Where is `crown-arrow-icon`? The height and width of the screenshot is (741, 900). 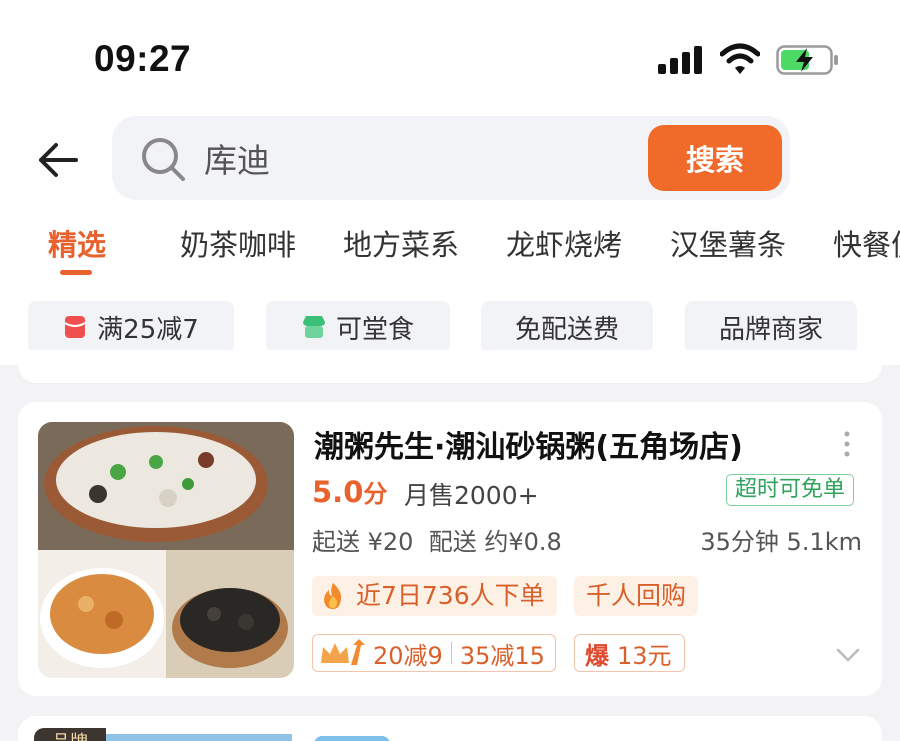
crown-arrow-icon is located at coordinates (343, 652).